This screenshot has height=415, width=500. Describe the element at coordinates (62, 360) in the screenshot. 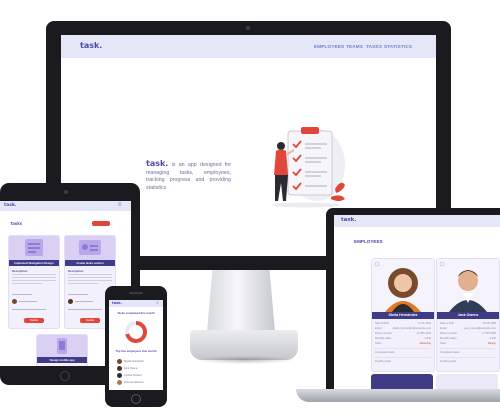

I see `task-title: Design mobile app` at that location.